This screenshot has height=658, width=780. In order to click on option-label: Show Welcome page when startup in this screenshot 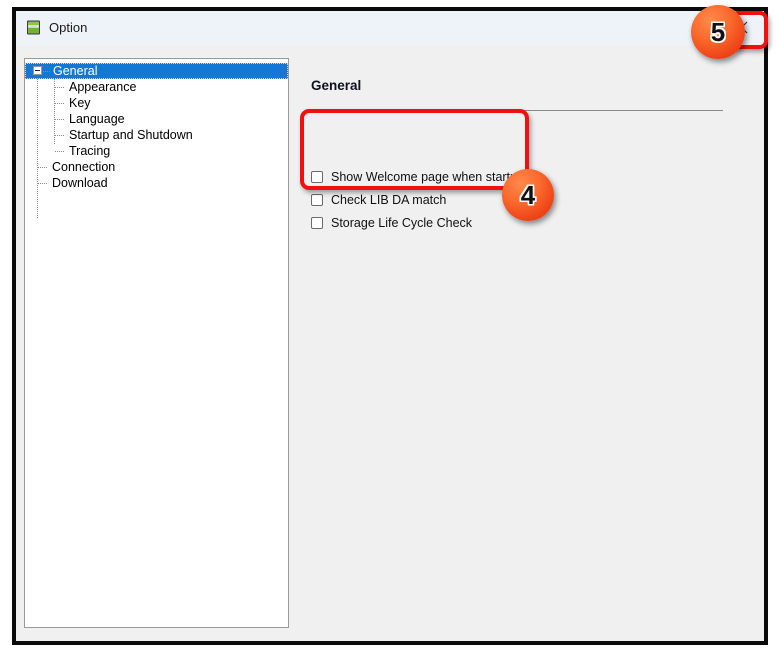, I will do `click(427, 177)`.